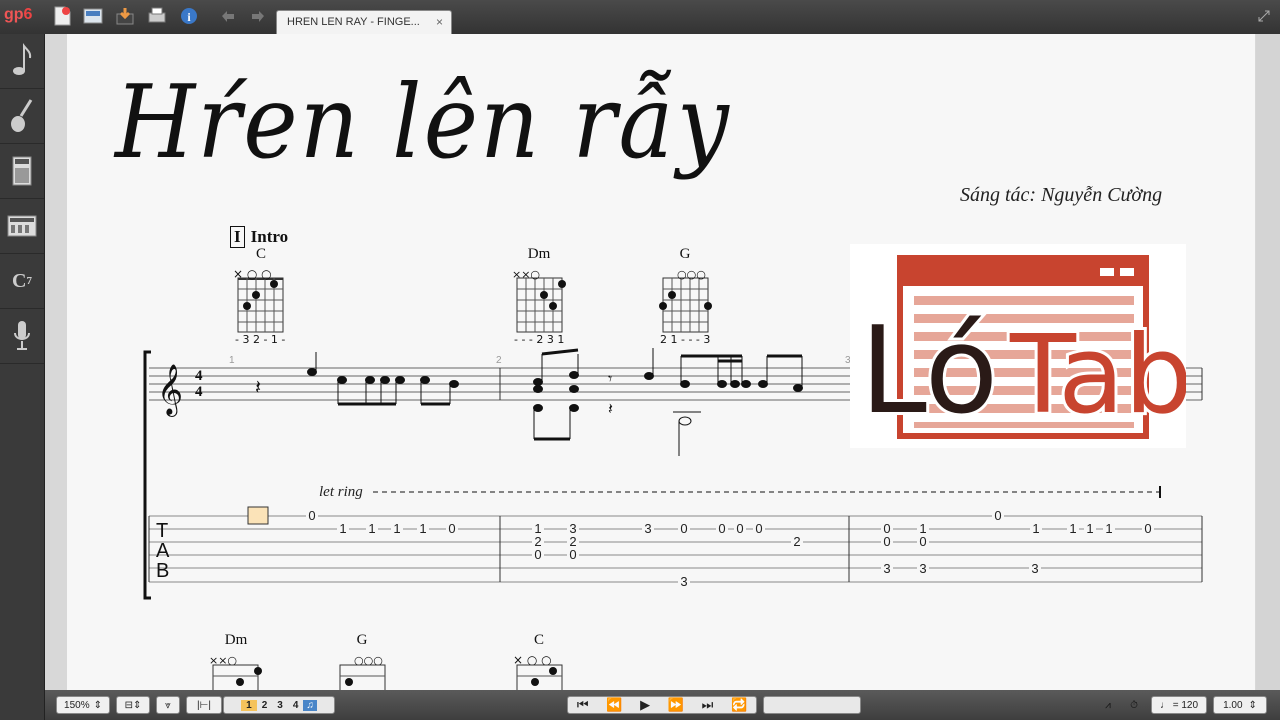 The width and height of the screenshot is (1280, 720). What do you see at coordinates (170, 390) in the screenshot?
I see `treble-clef: 𝄞` at bounding box center [170, 390].